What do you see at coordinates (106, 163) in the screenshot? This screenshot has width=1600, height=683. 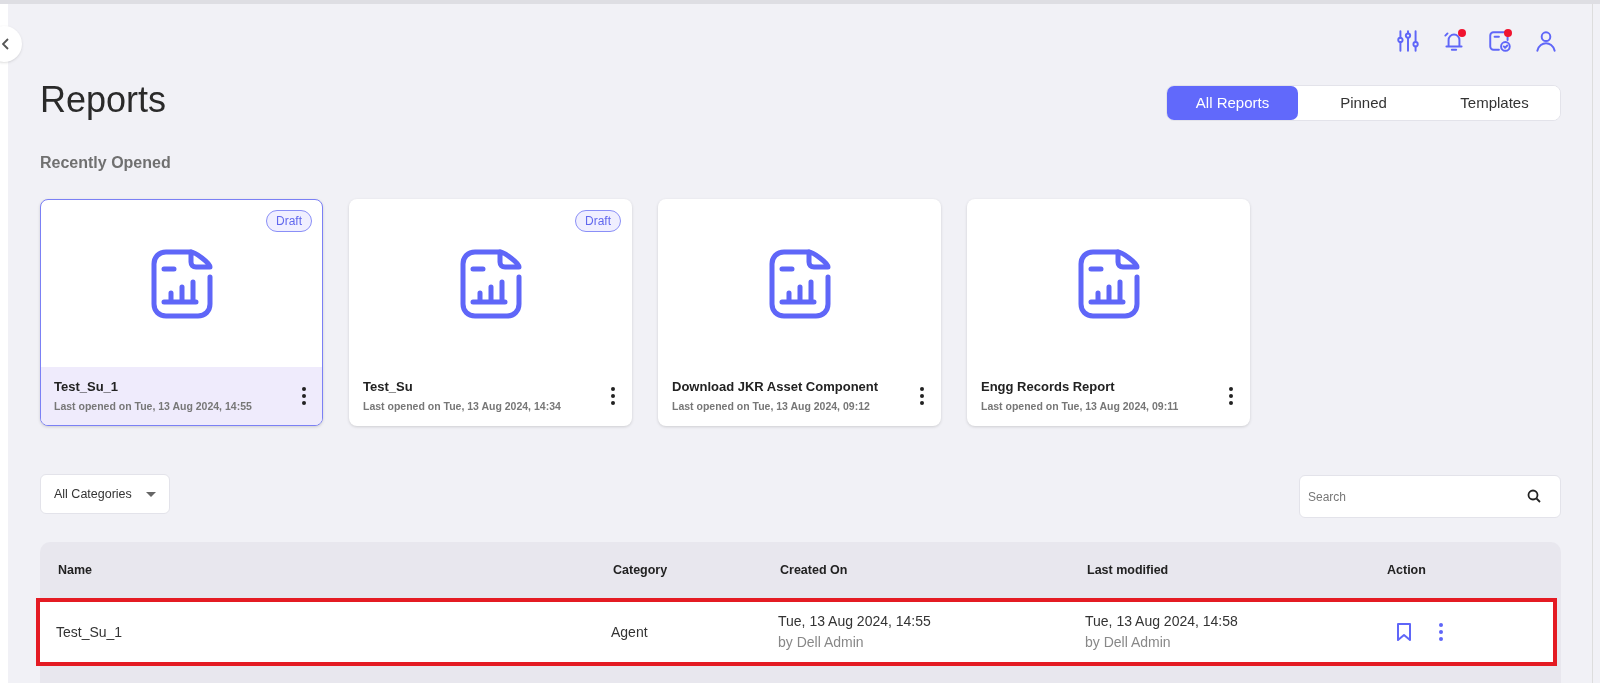 I see `section-heading: Recently Opened` at bounding box center [106, 163].